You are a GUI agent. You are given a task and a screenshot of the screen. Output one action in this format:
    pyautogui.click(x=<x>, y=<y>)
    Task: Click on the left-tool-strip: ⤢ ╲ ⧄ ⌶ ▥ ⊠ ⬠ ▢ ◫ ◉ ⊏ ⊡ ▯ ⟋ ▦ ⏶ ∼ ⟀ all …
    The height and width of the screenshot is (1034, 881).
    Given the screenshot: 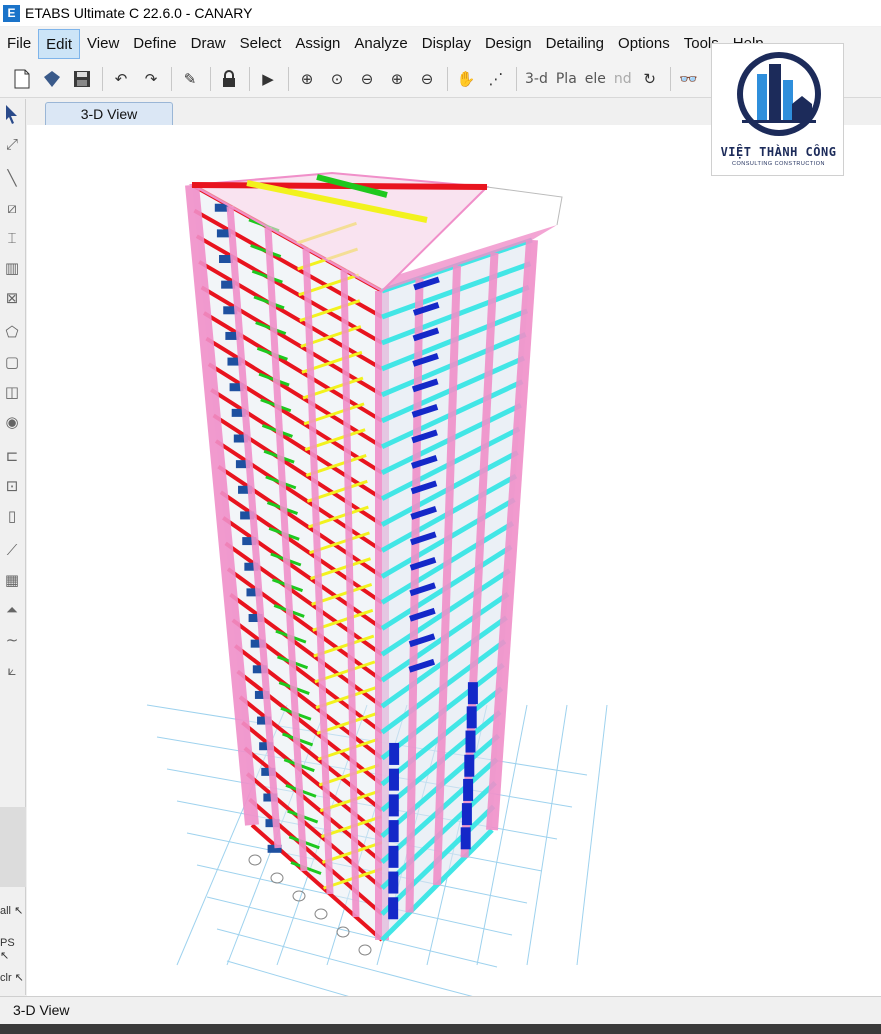 What is the action you would take?
    pyautogui.click(x=13, y=547)
    